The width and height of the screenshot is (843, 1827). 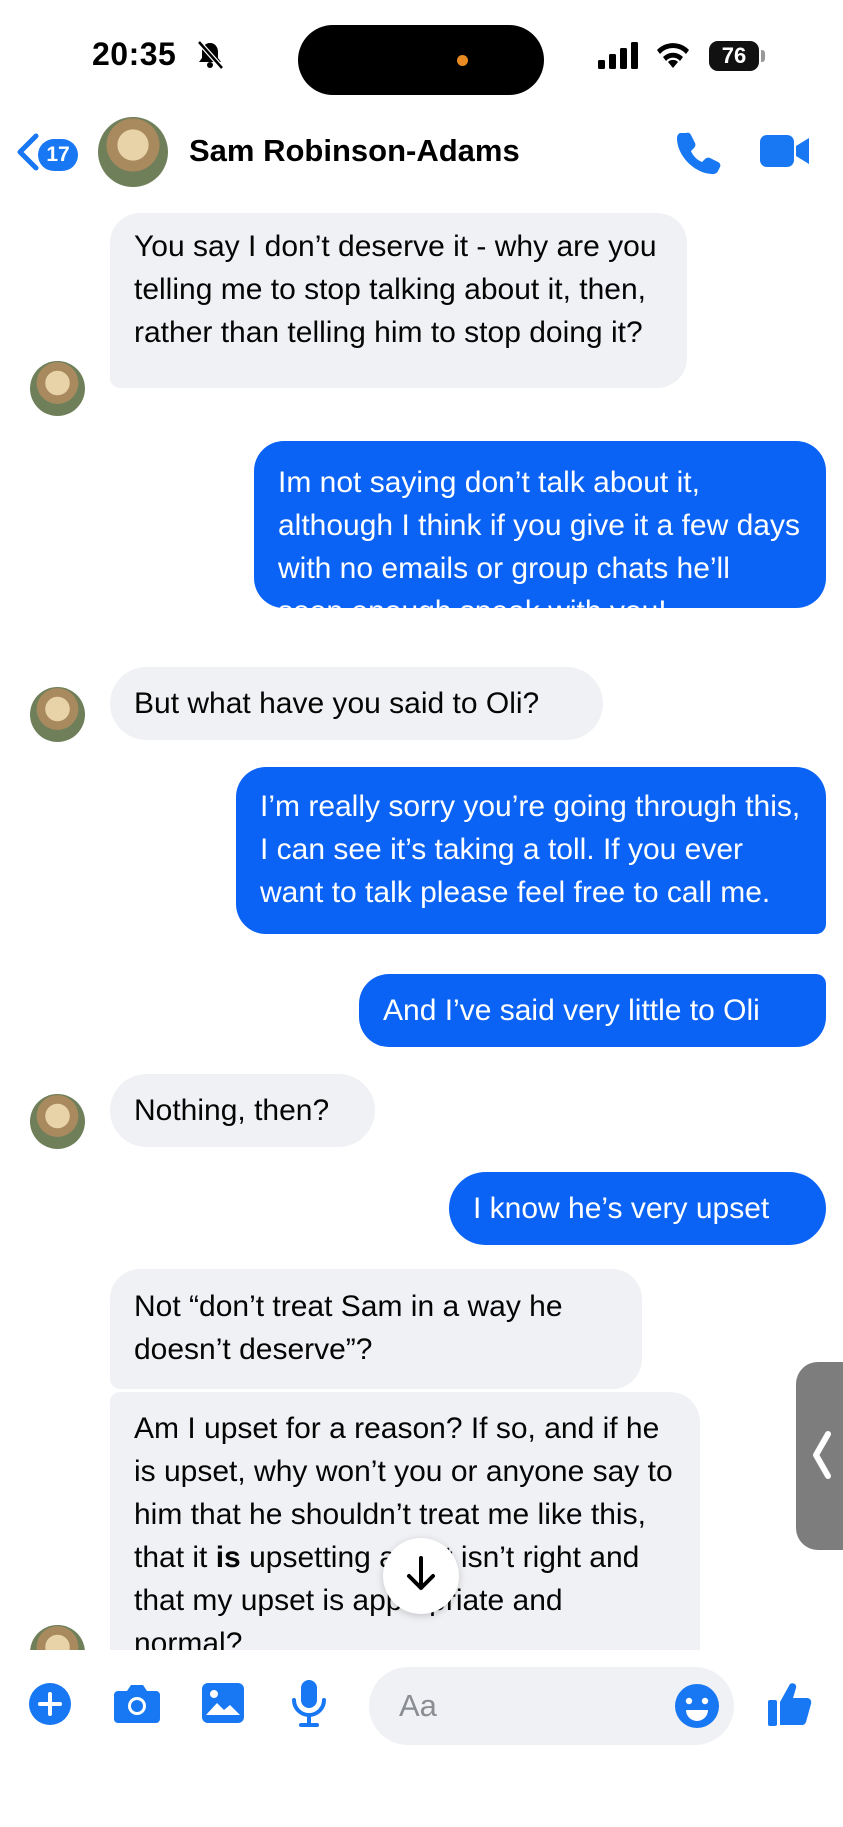 I want to click on camera-icon, so click(x=137, y=1706).